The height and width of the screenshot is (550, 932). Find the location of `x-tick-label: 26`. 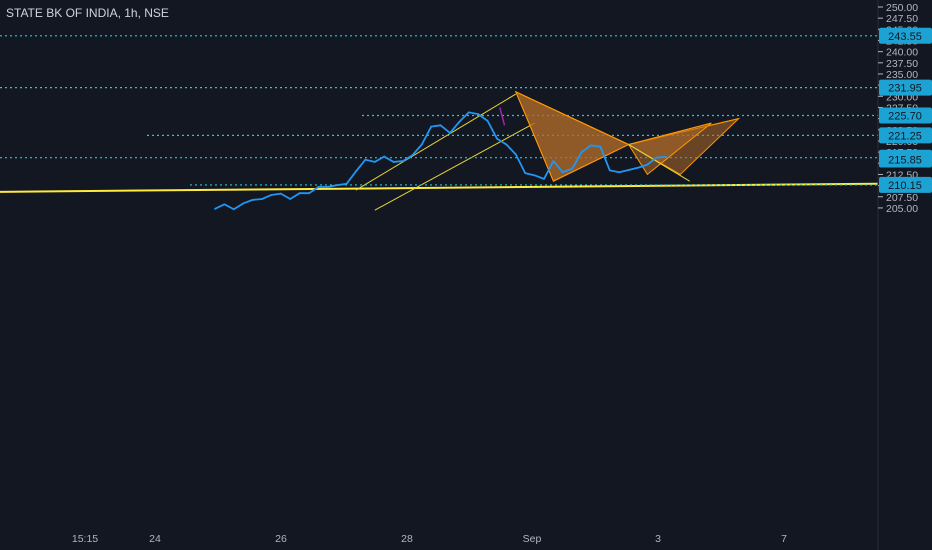

x-tick-label: 26 is located at coordinates (281, 539).